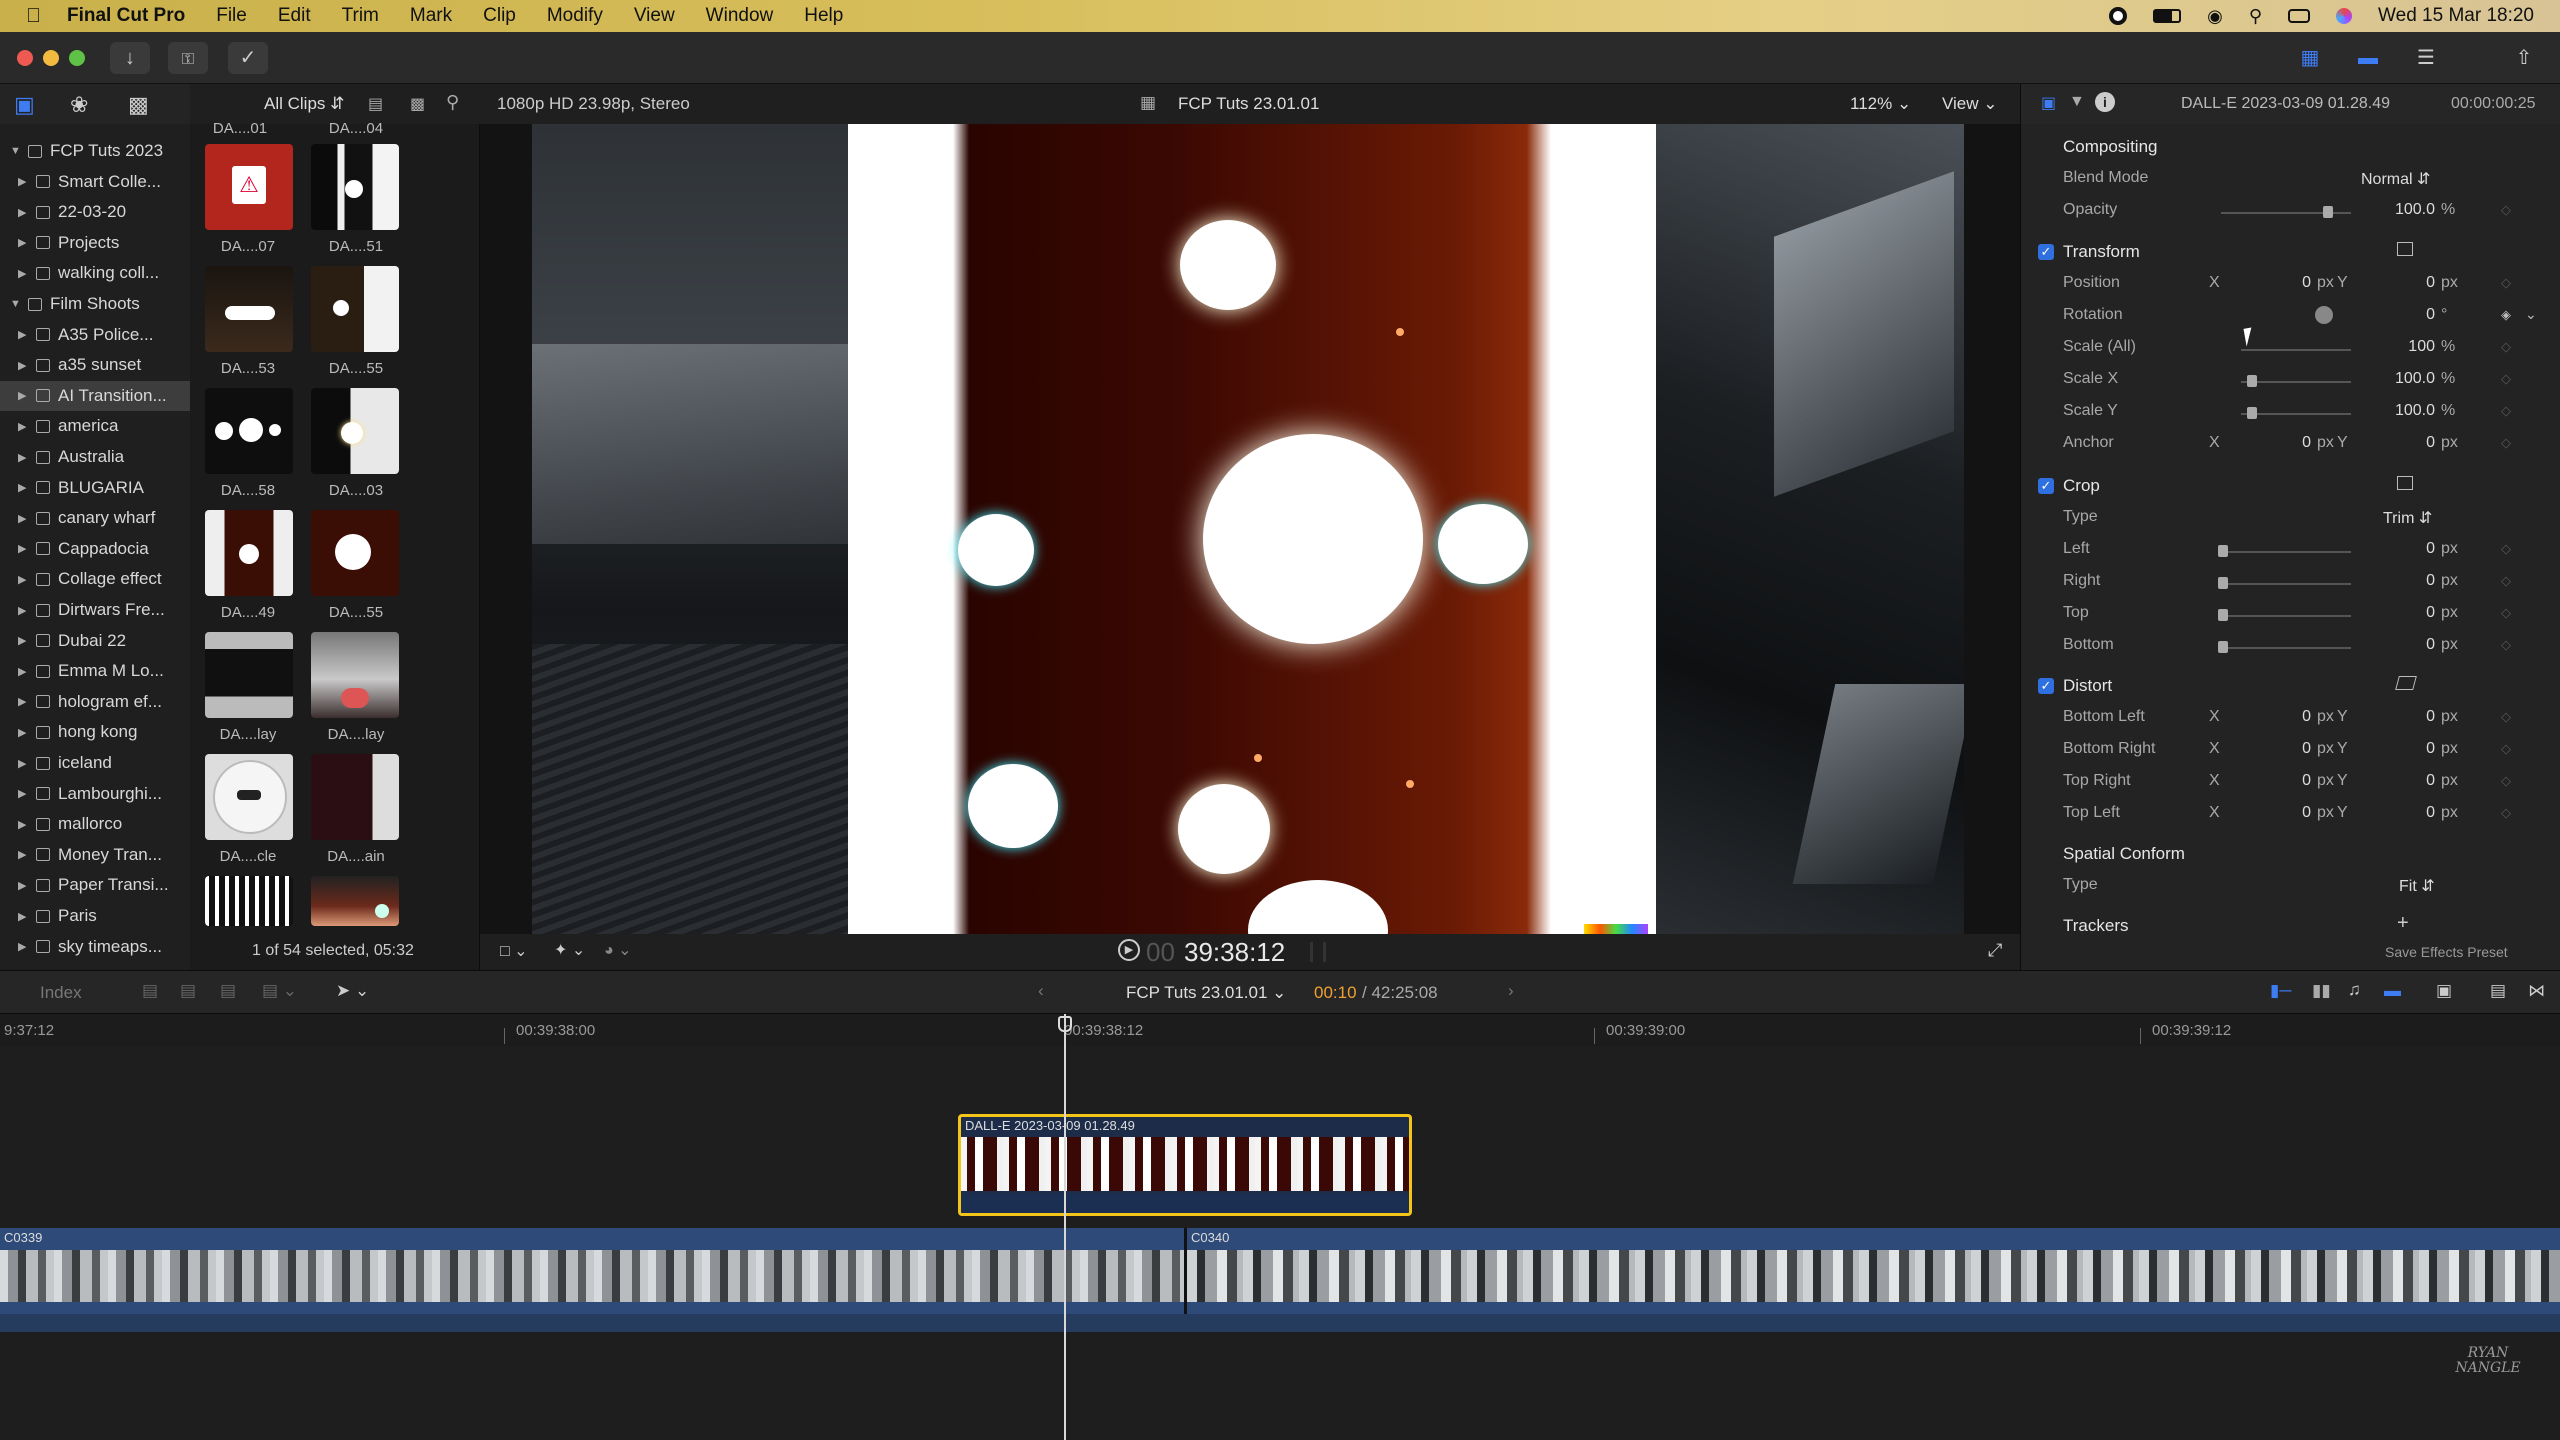 This screenshot has width=2560, height=1440. What do you see at coordinates (2328, 212) in the screenshot?
I see `opacity-slider-knob` at bounding box center [2328, 212].